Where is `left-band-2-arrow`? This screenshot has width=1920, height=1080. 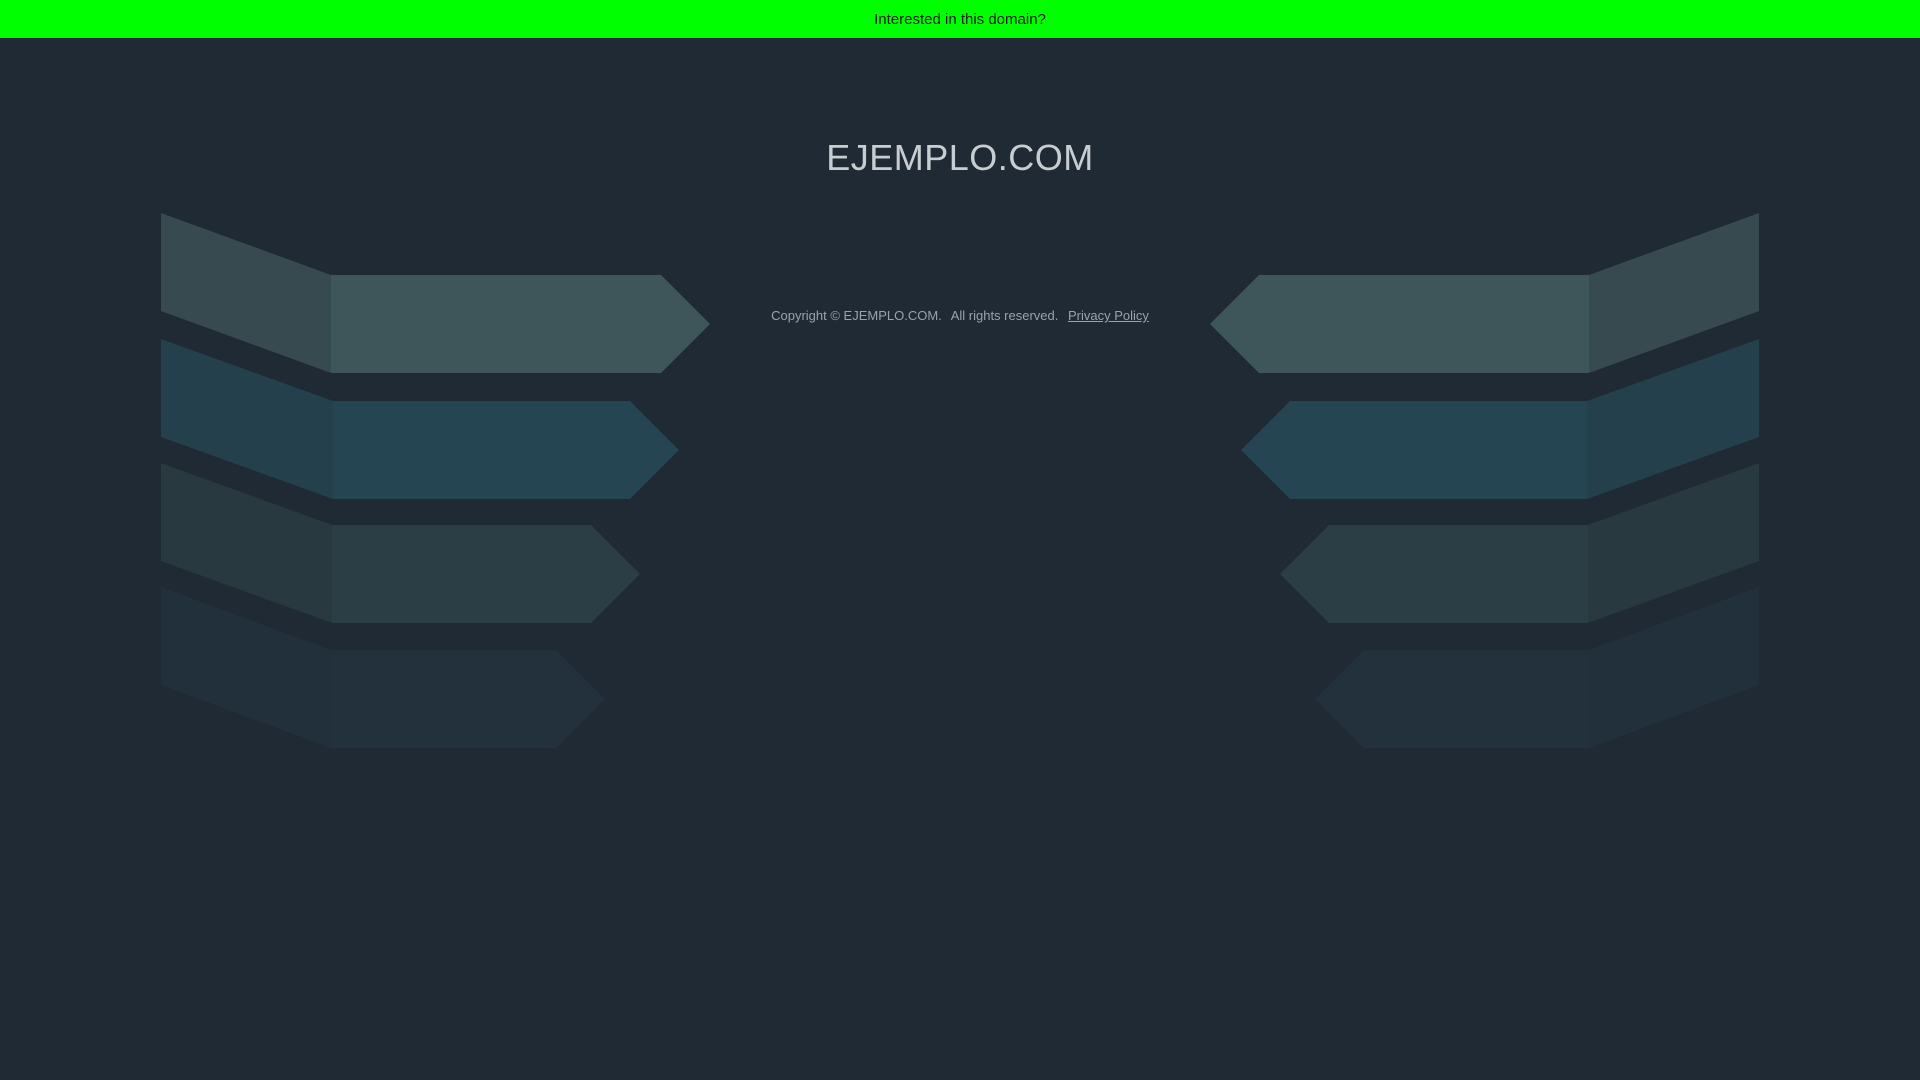 left-band-2-arrow is located at coordinates (506, 450).